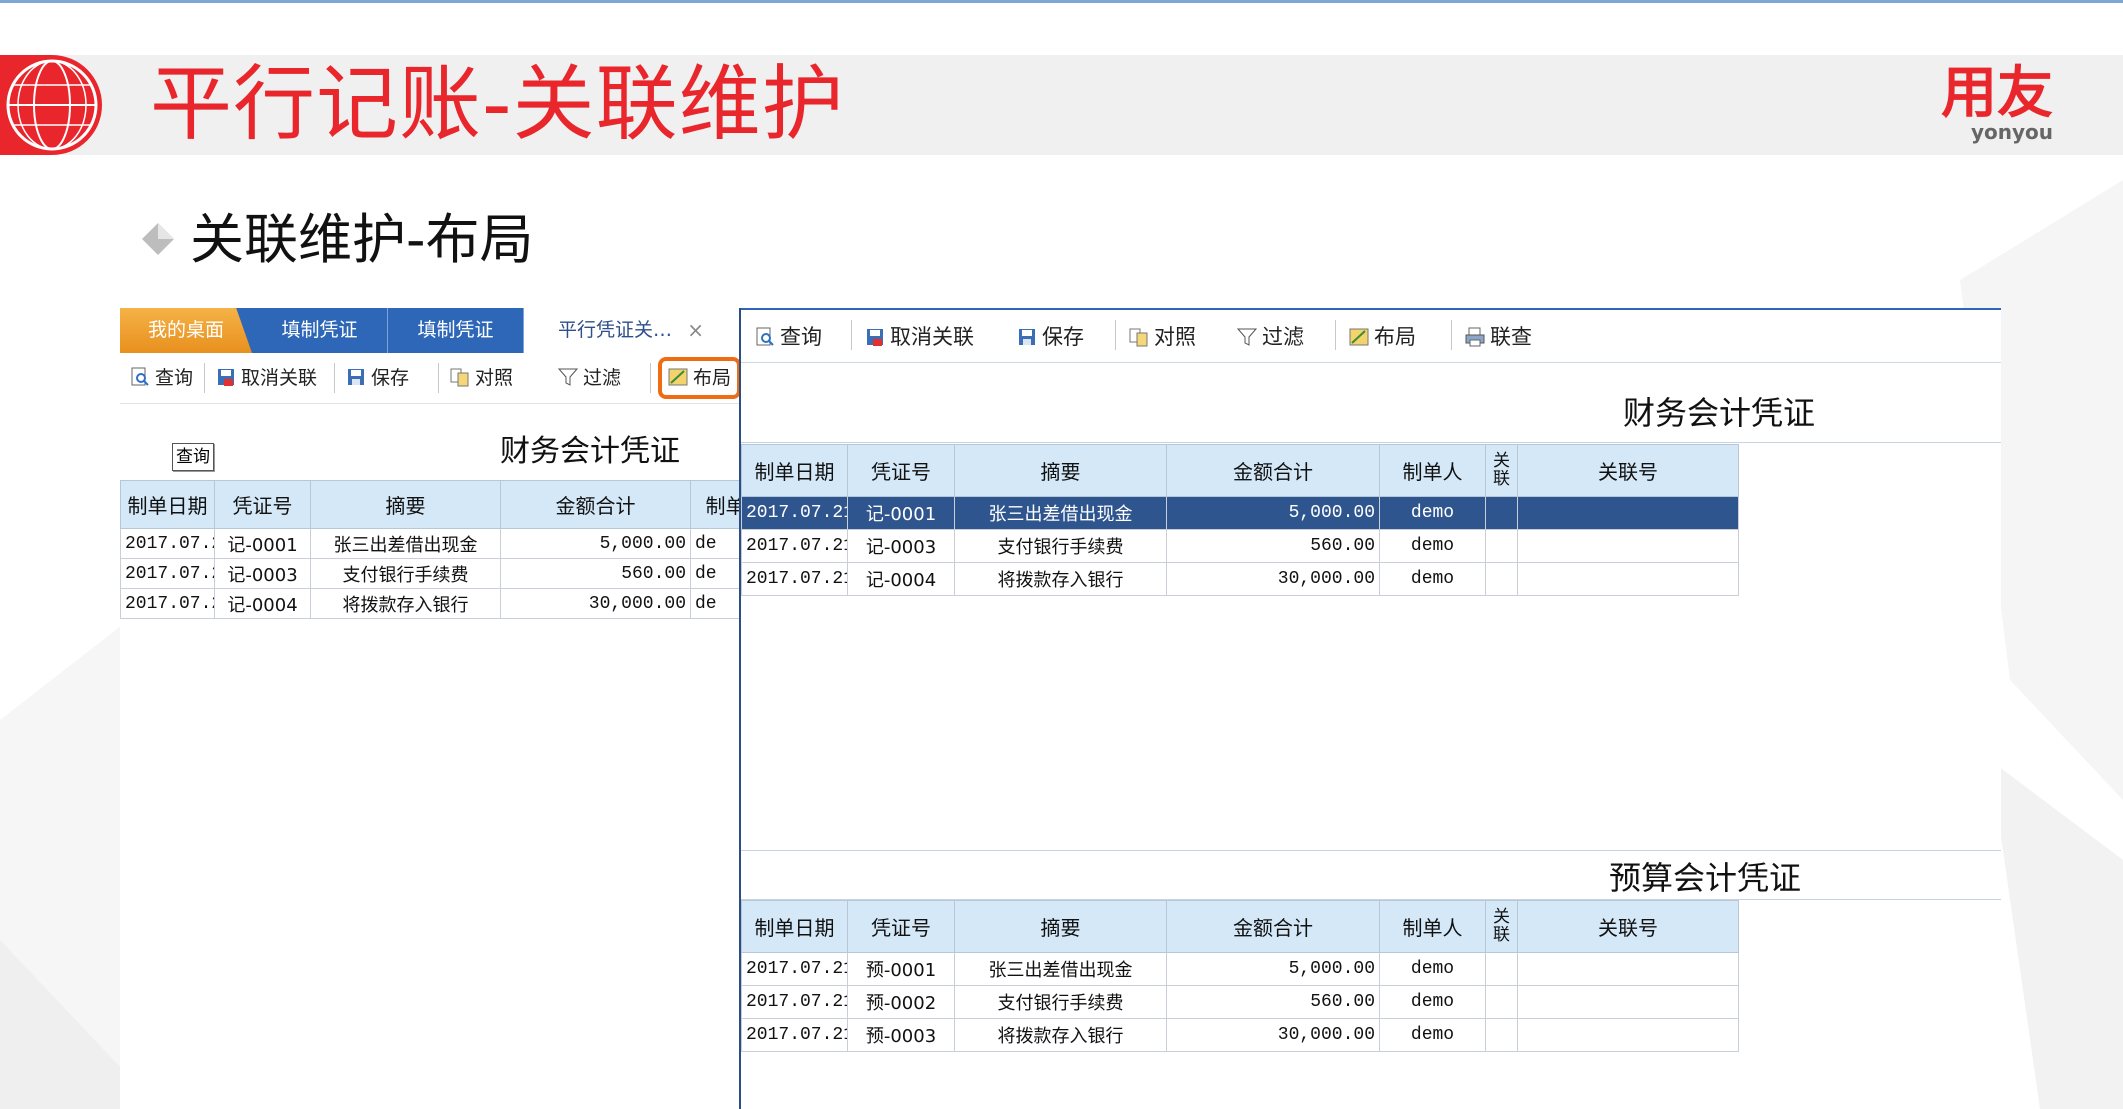 The image size is (2123, 1109). I want to click on tab-fill-voucher-2: 填制凭证, so click(456, 330).